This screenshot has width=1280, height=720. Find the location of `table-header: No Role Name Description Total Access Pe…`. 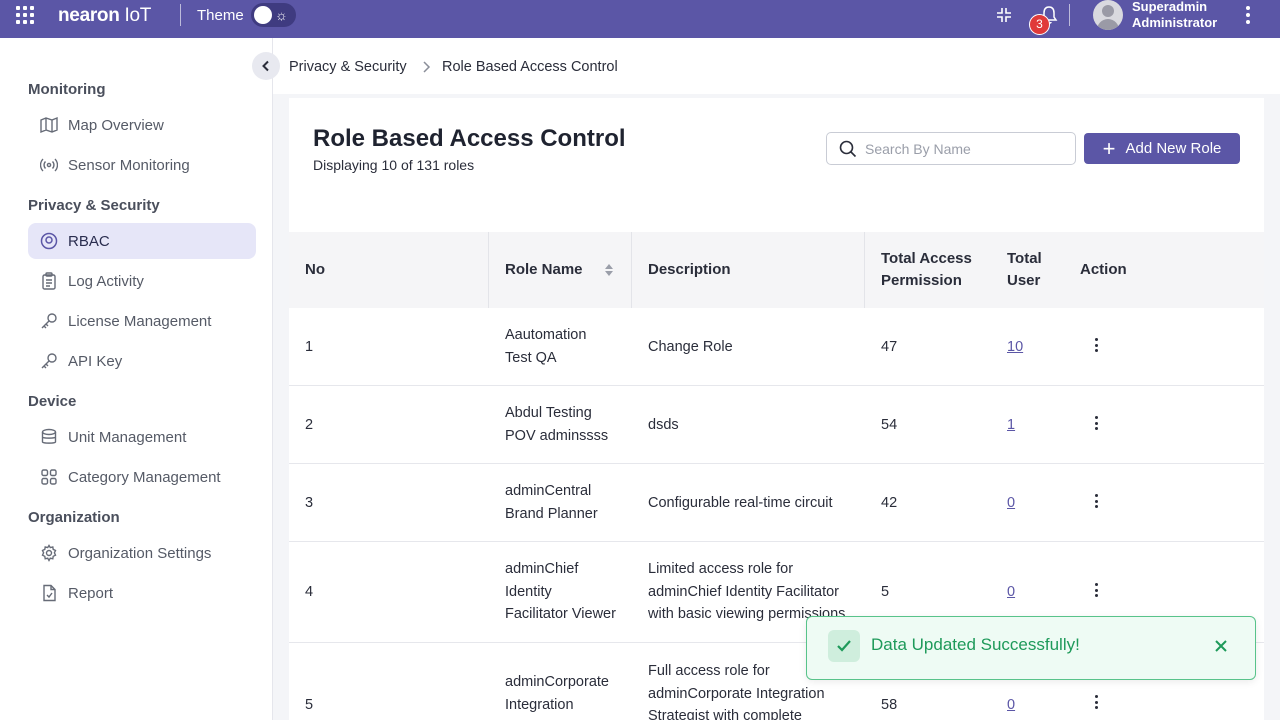

table-header: No Role Name Description Total Access Pe… is located at coordinates (776, 270).